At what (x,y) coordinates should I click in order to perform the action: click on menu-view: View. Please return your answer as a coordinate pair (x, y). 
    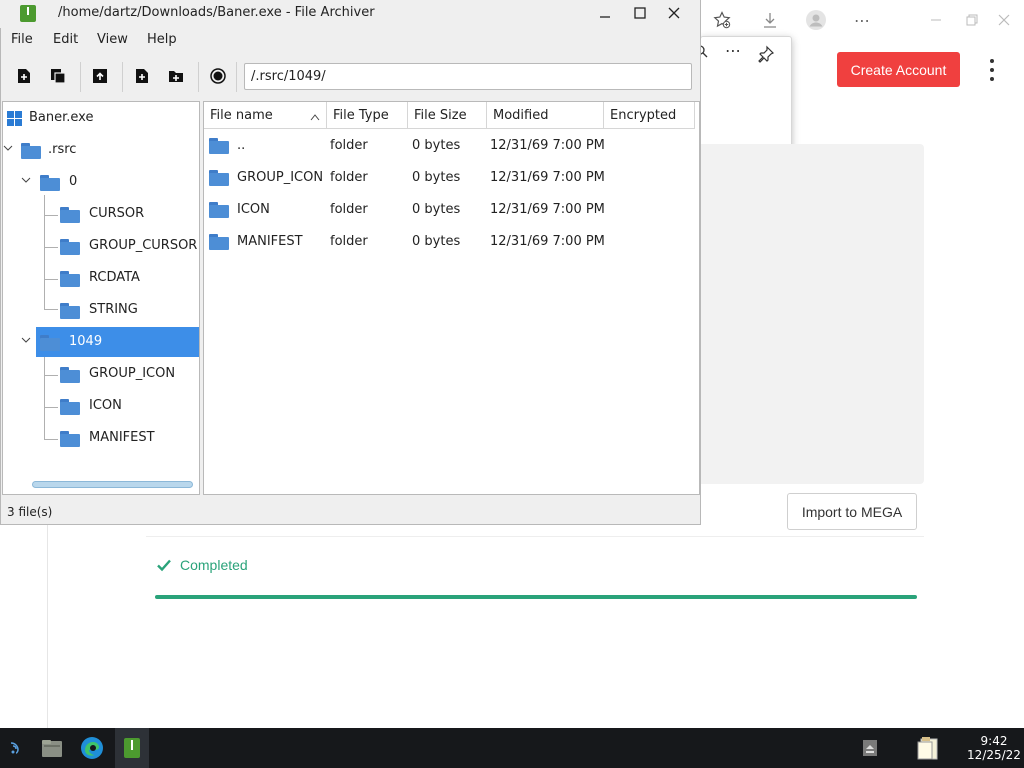
    Looking at the image, I should click on (112, 39).